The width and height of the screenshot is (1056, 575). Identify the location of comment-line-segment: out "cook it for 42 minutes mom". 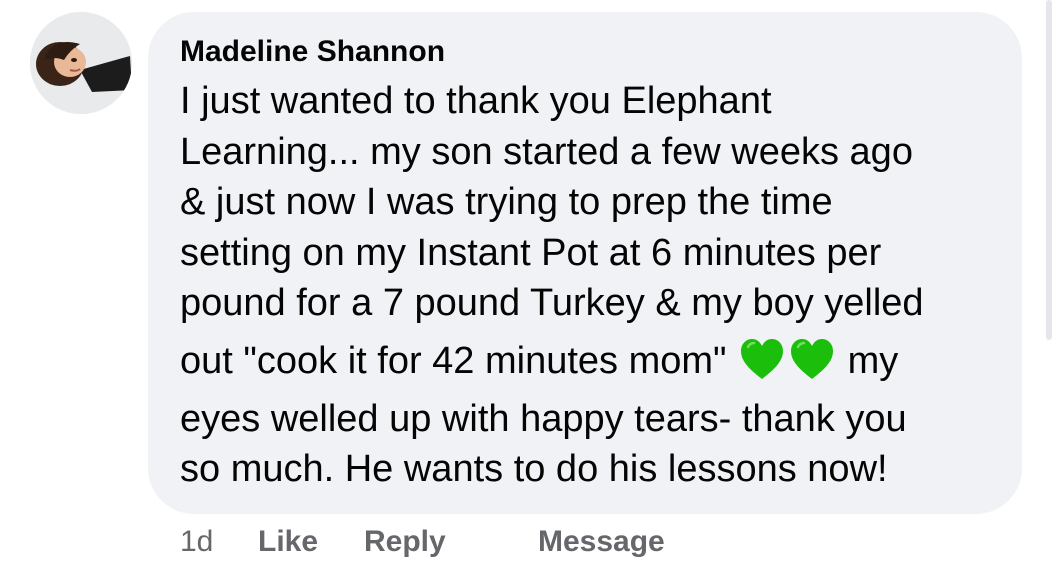
(453, 360).